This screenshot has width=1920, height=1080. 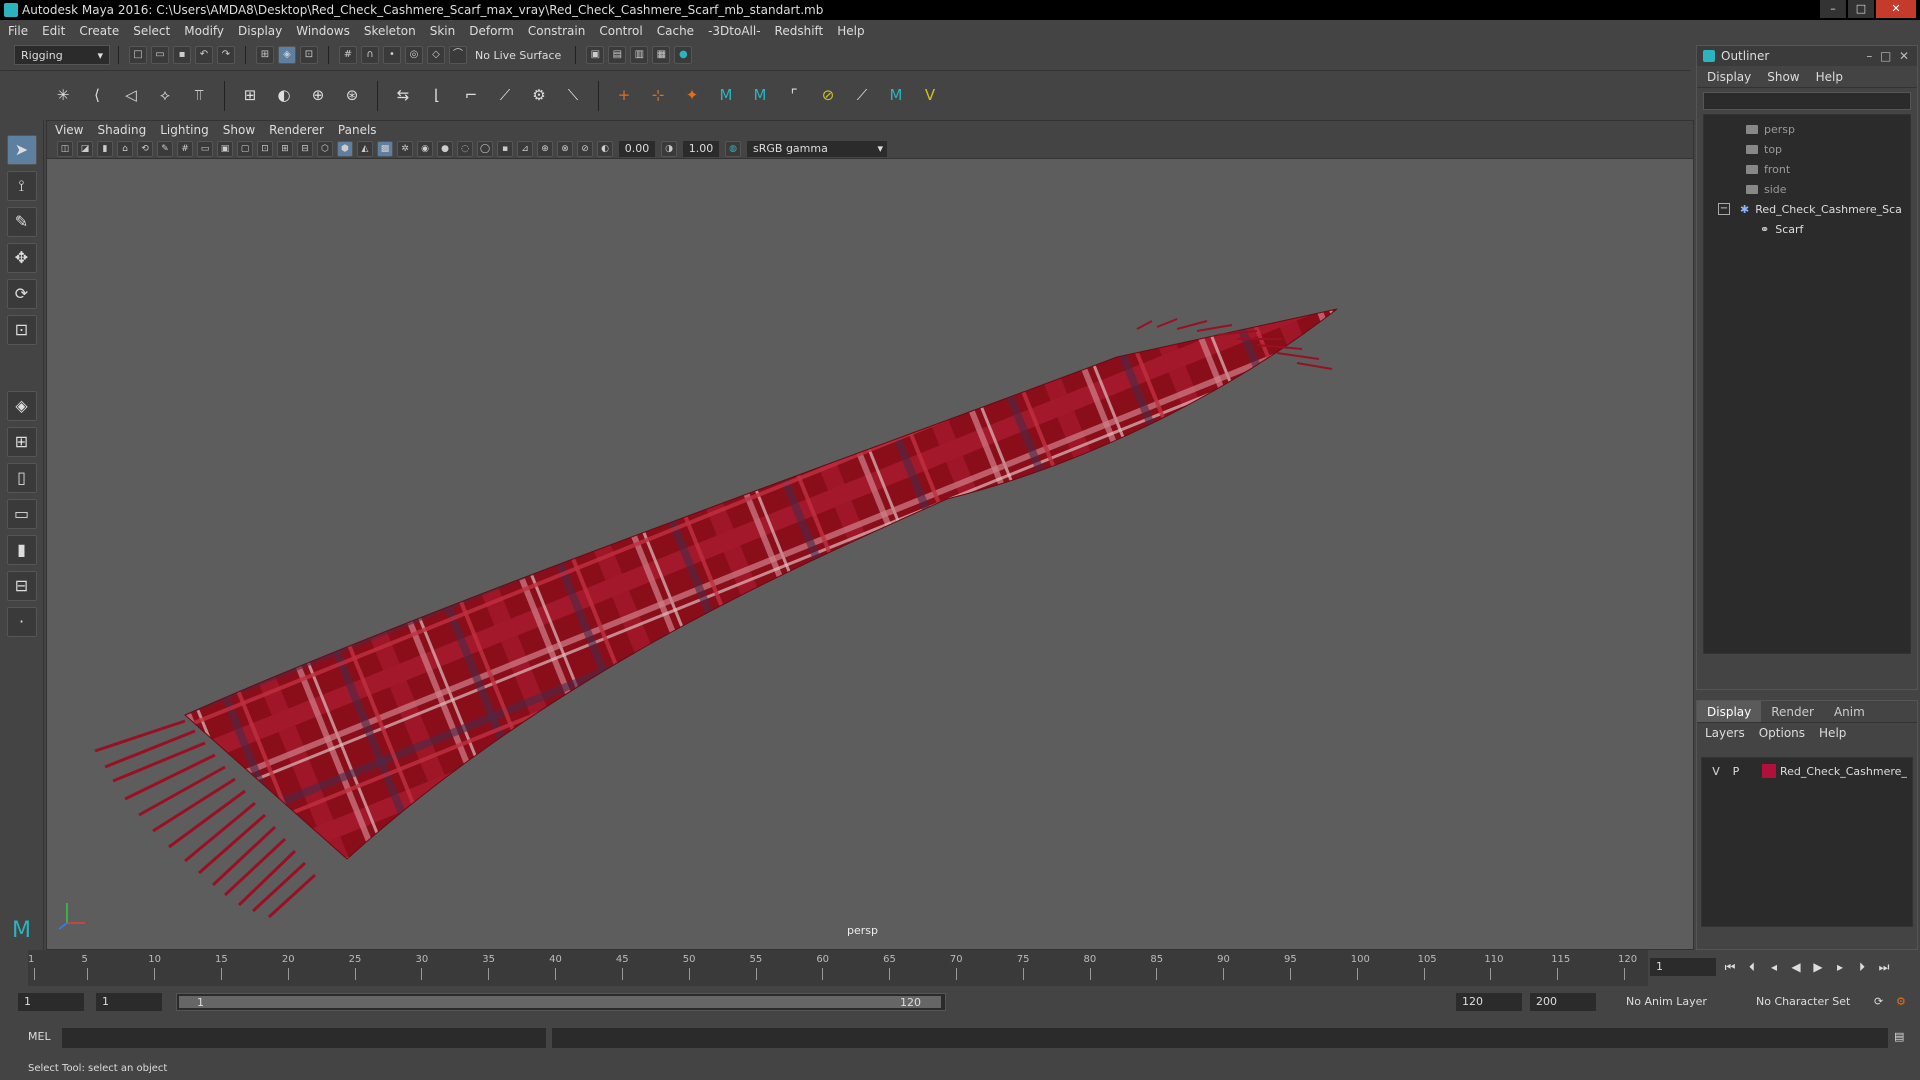 I want to click on exposure-icon: ◐, so click(x=605, y=148).